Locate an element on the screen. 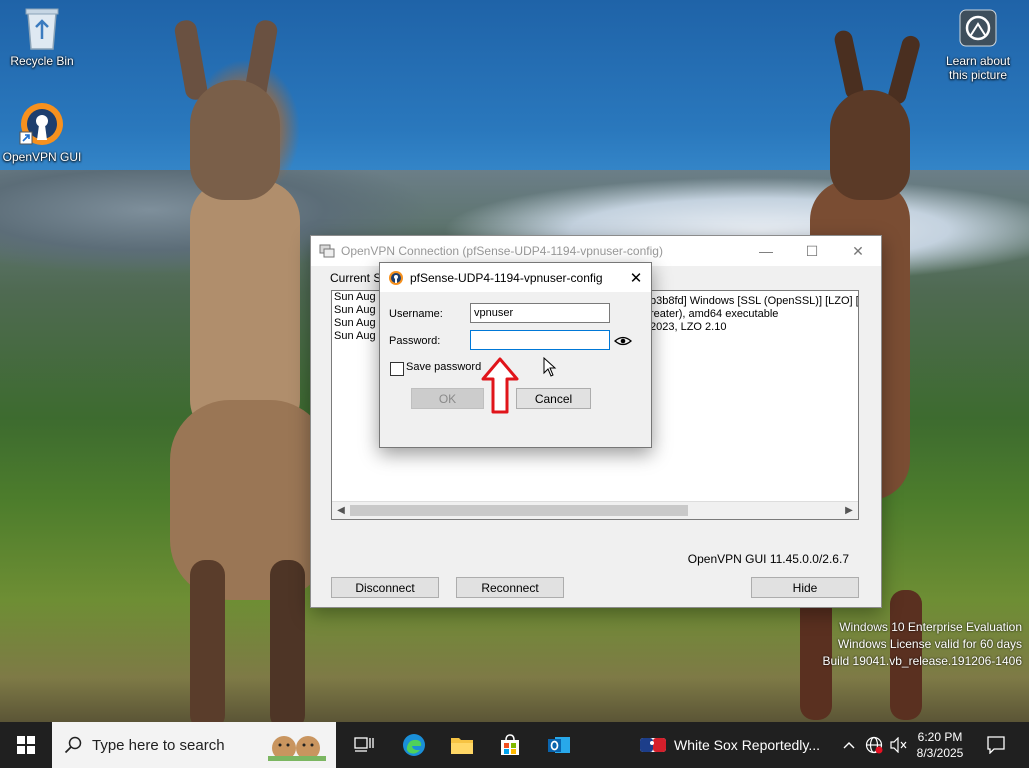  annotation-arrow-icon is located at coordinates (500, 385).